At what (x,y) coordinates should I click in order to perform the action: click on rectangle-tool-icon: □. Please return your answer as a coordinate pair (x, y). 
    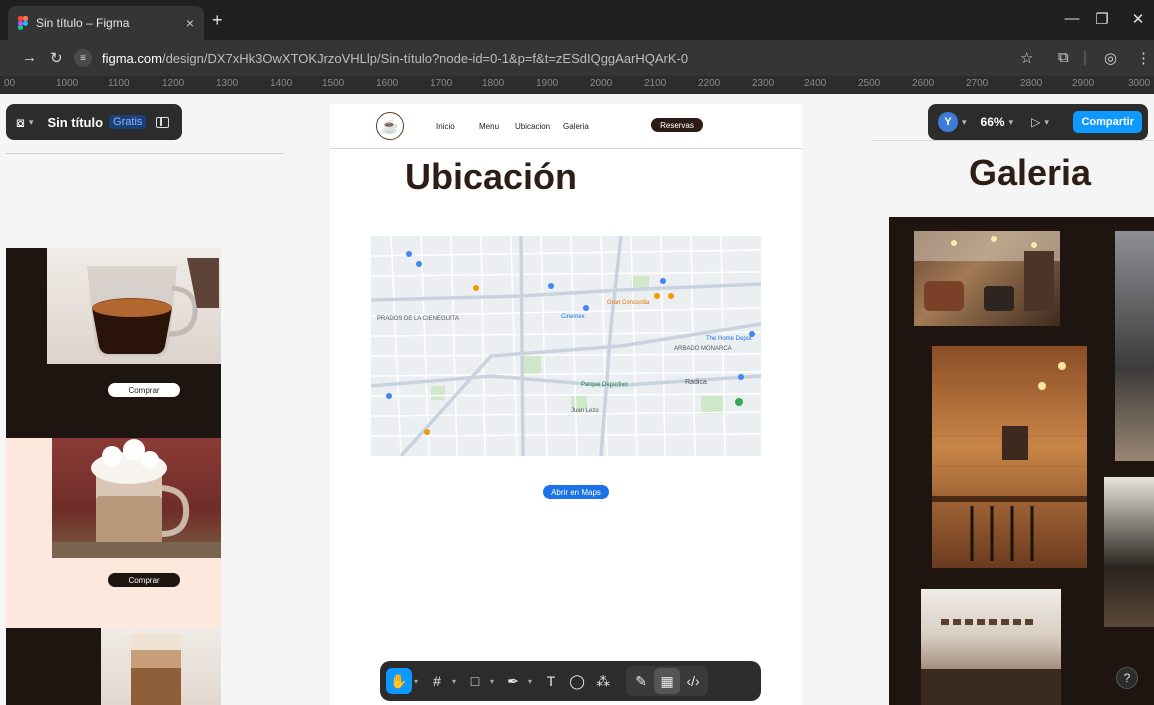
    Looking at the image, I should click on (475, 681).